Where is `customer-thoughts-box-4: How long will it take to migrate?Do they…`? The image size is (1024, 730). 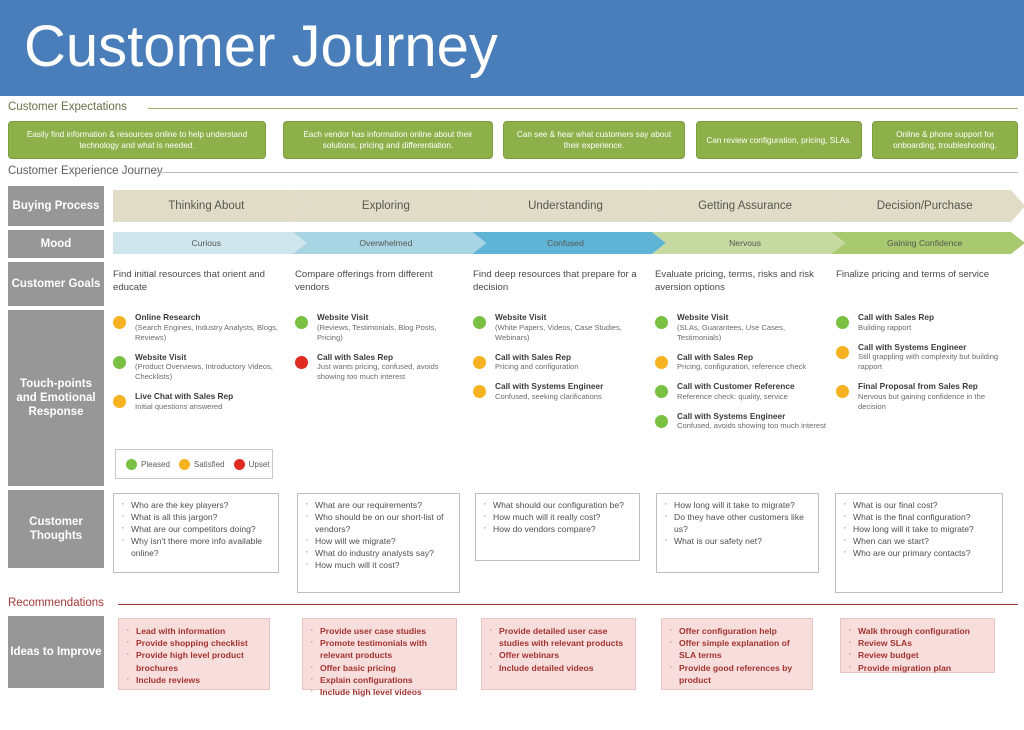 customer-thoughts-box-4: How long will it take to migrate?Do they… is located at coordinates (737, 533).